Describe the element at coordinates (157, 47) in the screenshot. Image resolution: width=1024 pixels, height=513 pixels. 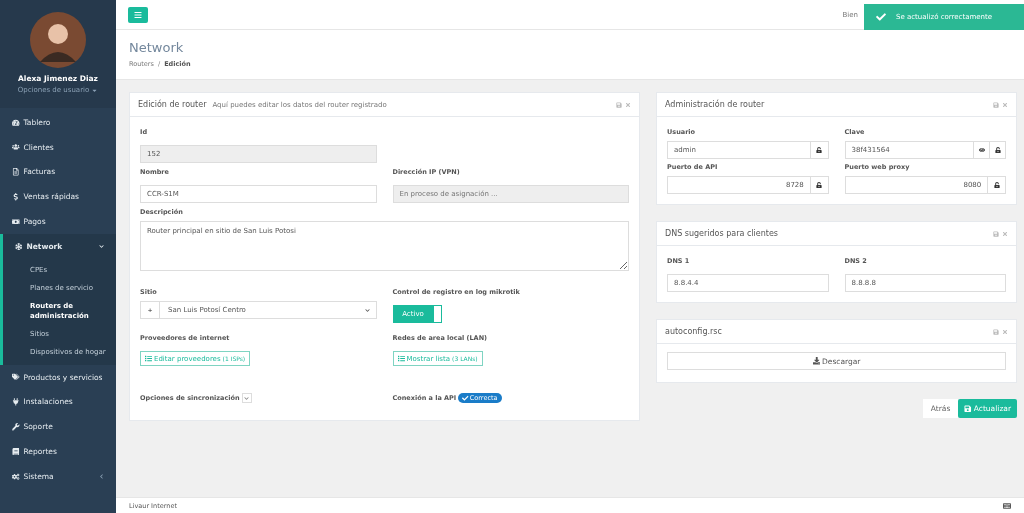
I see `page-title: Network` at that location.